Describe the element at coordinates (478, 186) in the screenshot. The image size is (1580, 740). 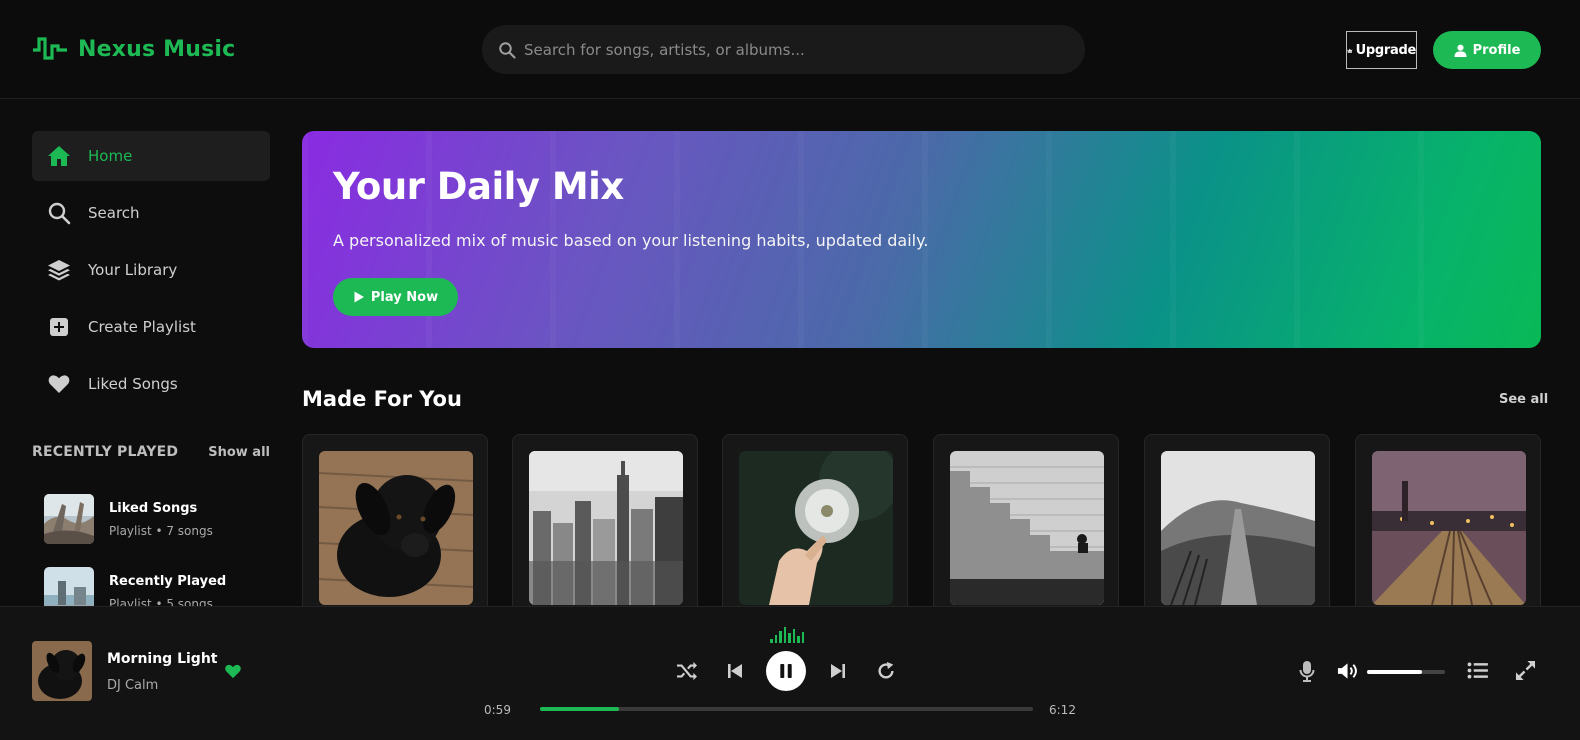
I see `banner-title: Your Daily Mix` at that location.